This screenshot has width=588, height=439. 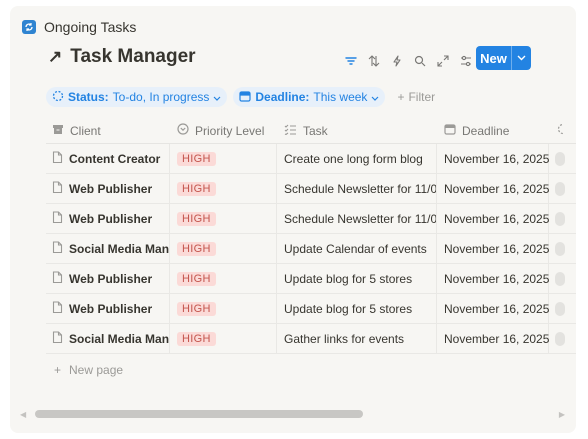 What do you see at coordinates (360, 218) in the screenshot?
I see `task-text: Schedule Newsletter for 11/01 I` at bounding box center [360, 218].